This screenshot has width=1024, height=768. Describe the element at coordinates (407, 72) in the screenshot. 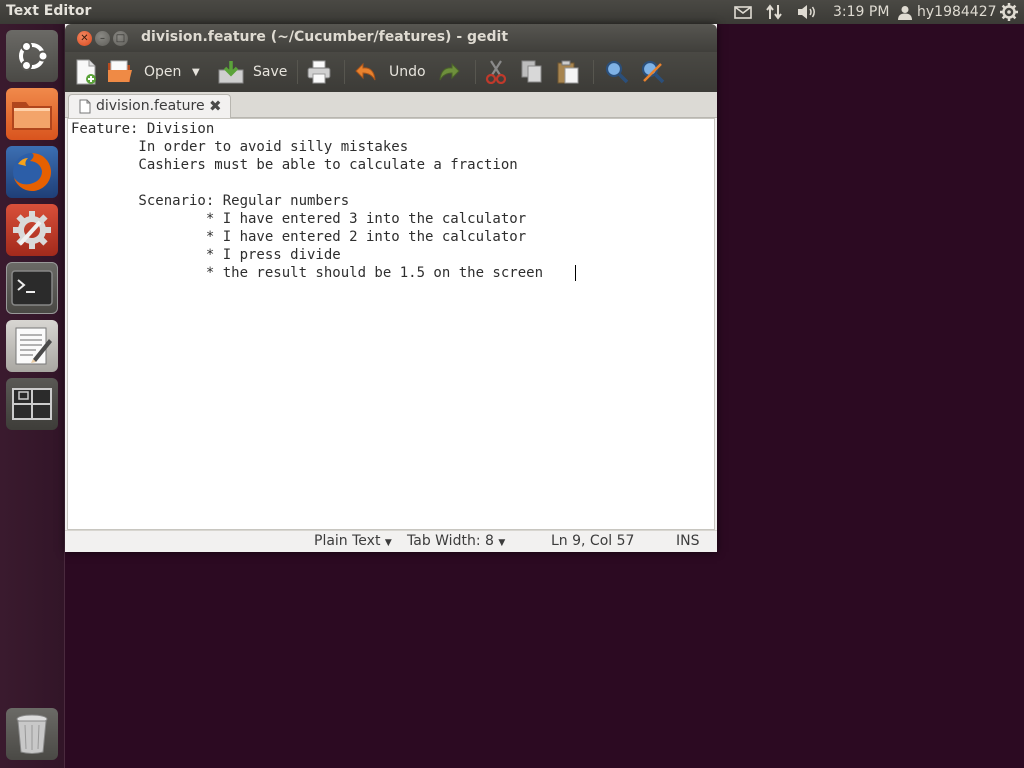

I see `undo-button: Undo` at that location.